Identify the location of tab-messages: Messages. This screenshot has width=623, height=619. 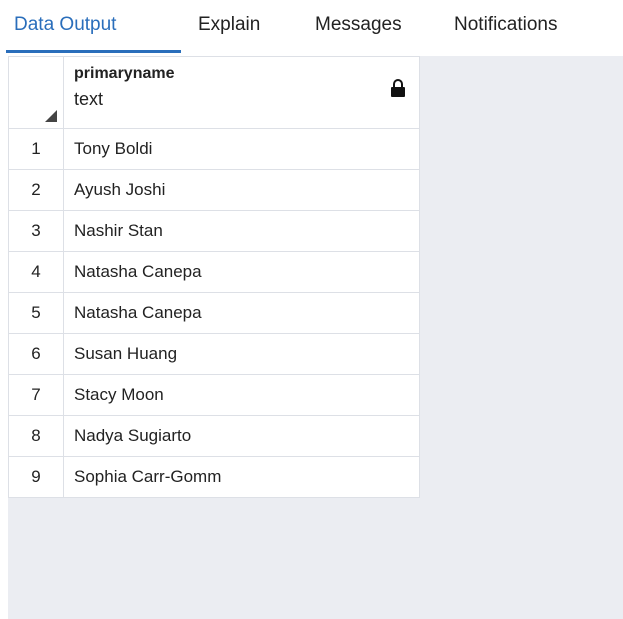
(358, 32).